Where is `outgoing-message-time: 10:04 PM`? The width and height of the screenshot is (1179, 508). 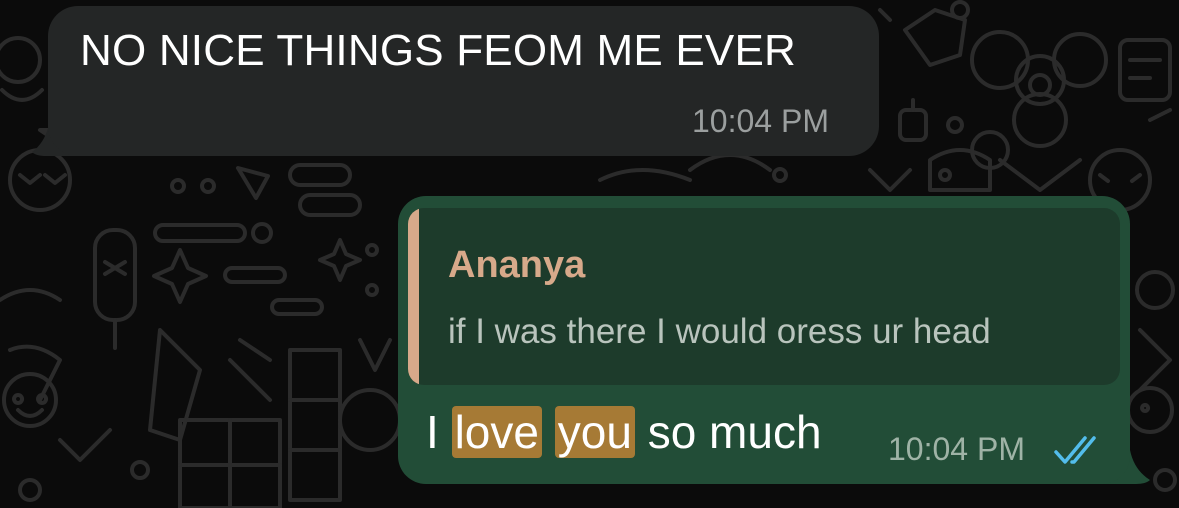
outgoing-message-time: 10:04 PM is located at coordinates (956, 449).